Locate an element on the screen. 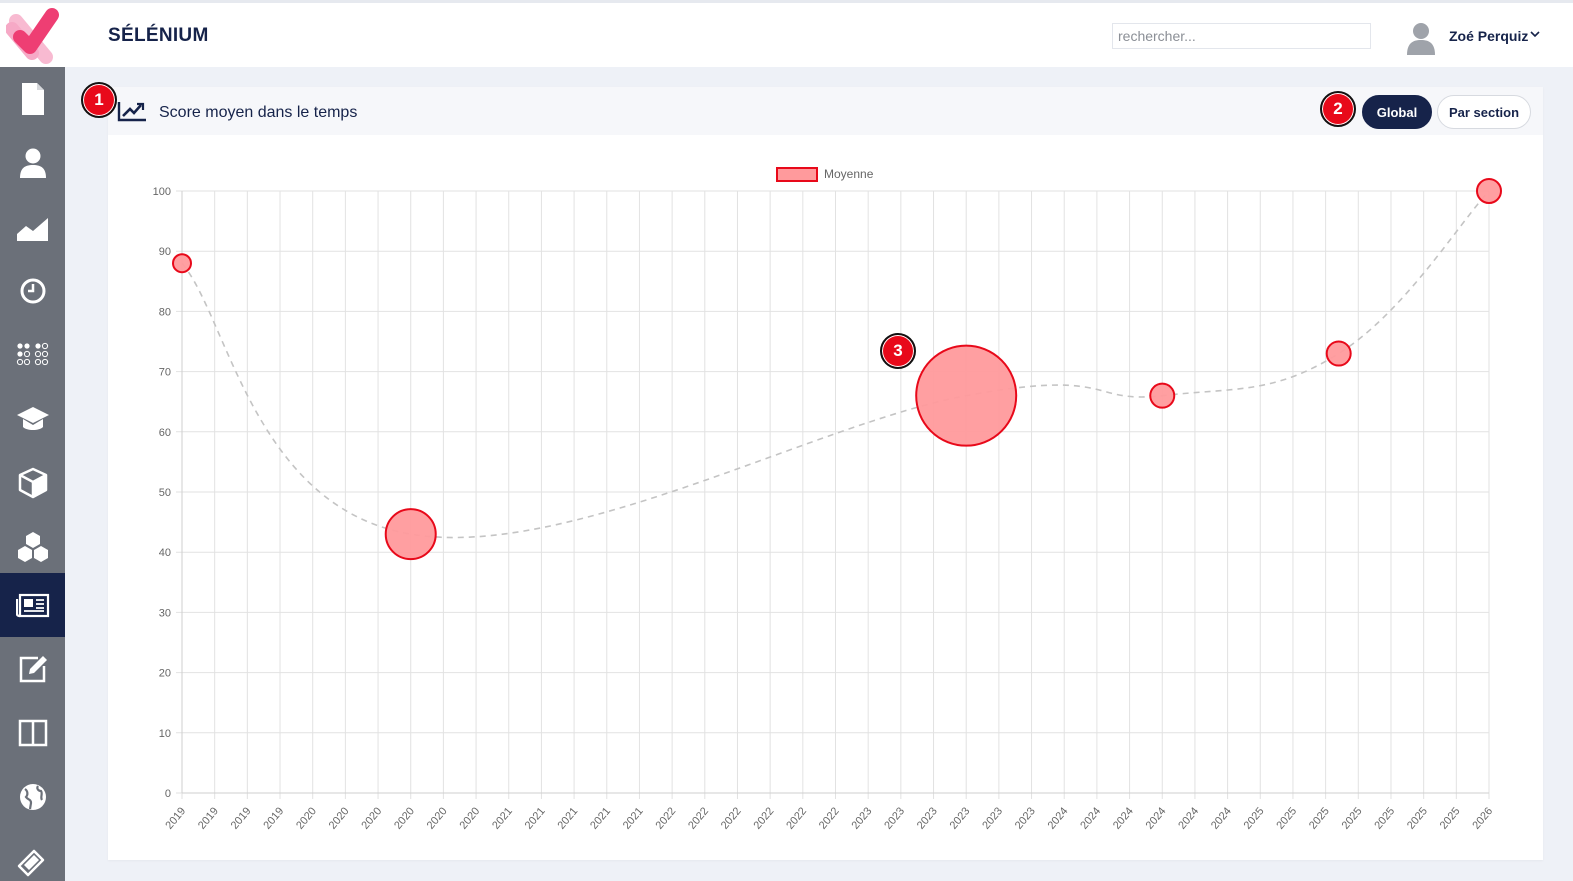  sidebar-item-users is located at coordinates (32, 163).